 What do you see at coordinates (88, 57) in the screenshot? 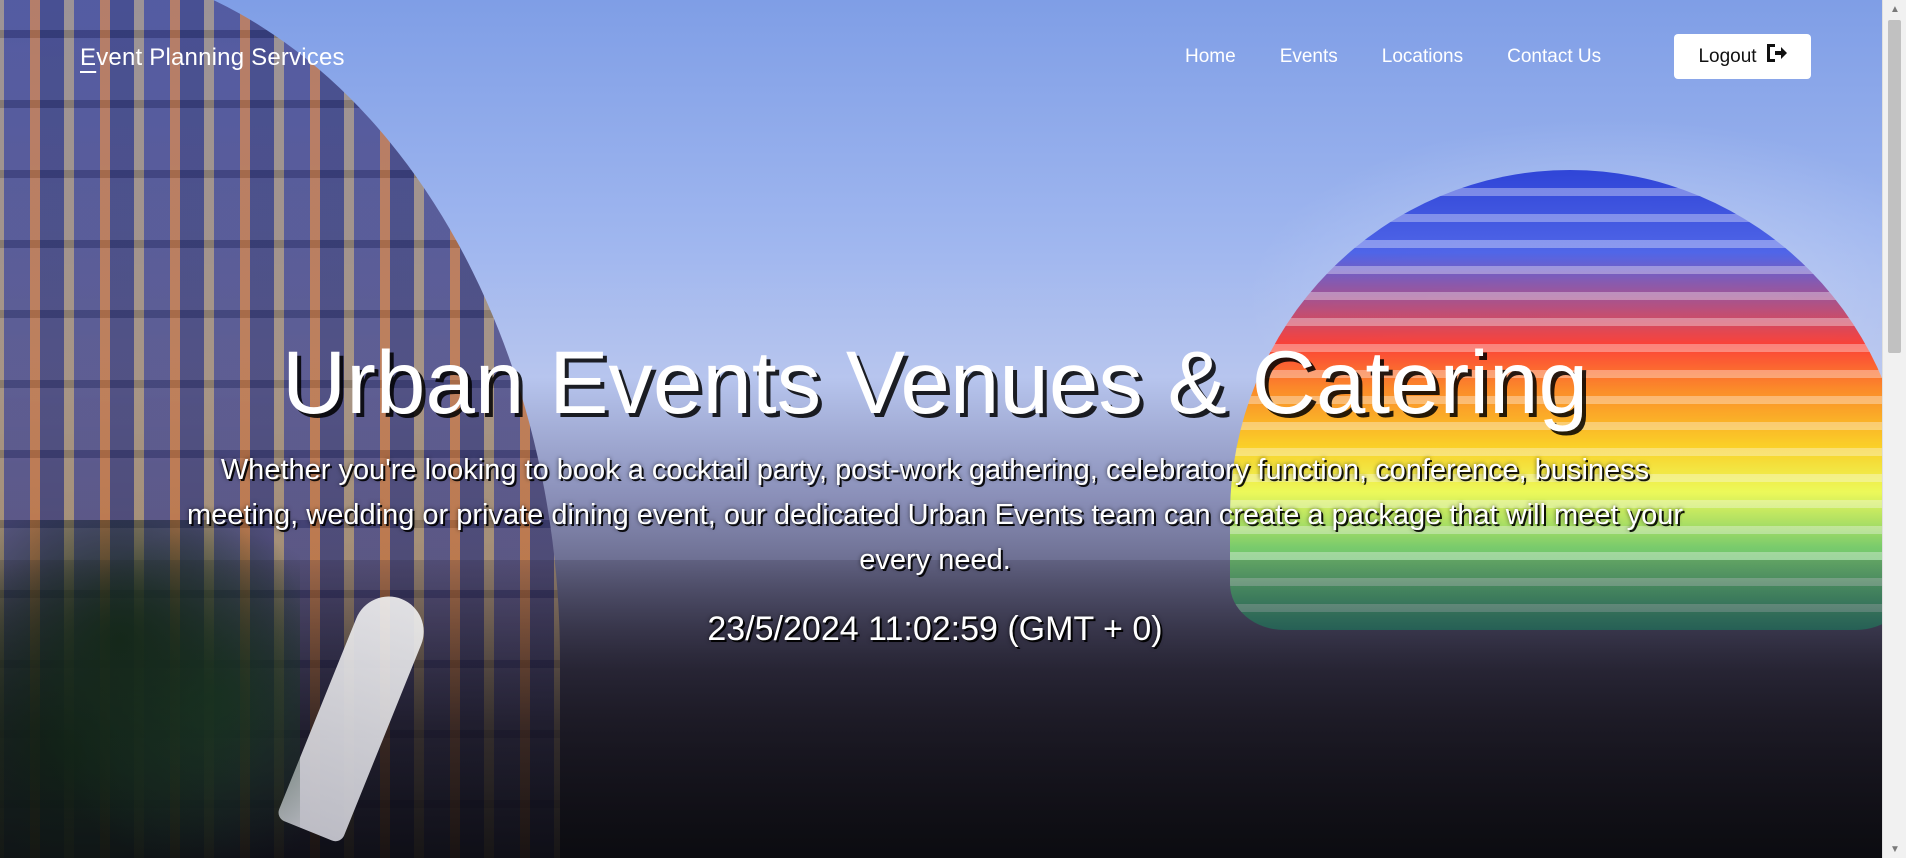
I see `brand-first-letter: E` at bounding box center [88, 57].